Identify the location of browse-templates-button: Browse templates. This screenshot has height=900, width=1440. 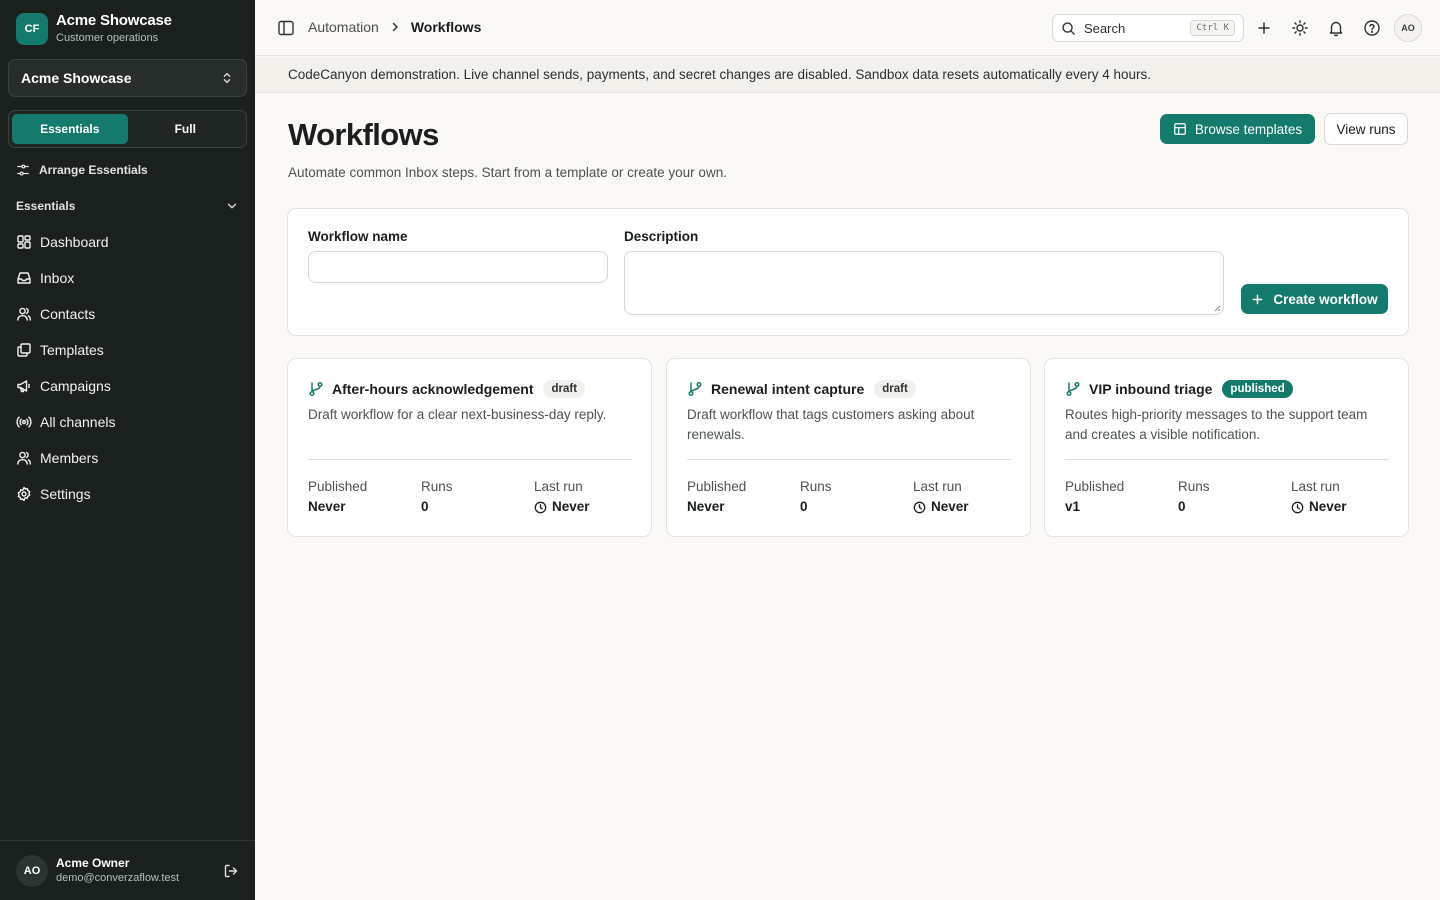
(1237, 129).